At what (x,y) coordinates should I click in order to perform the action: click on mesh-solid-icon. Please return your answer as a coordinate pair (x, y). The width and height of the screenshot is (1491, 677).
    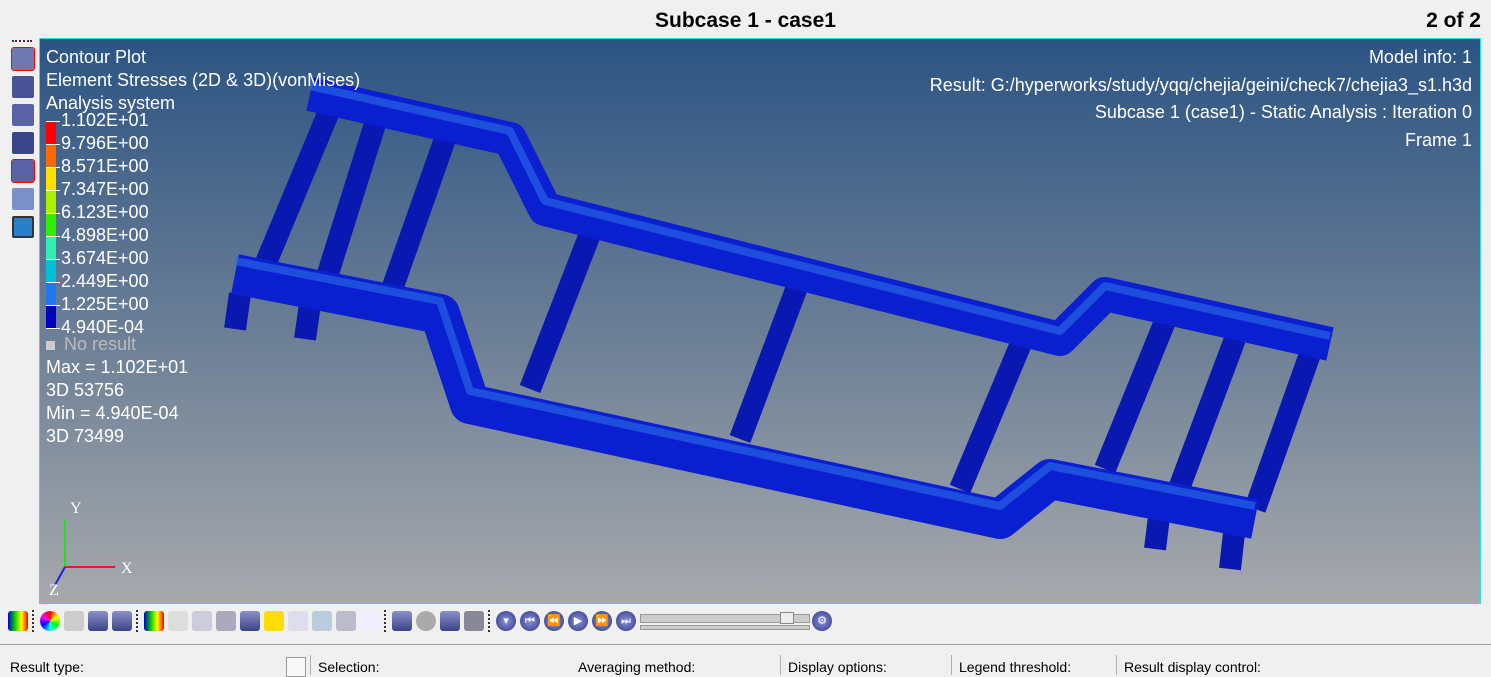
    Looking at the image, I should click on (23, 143).